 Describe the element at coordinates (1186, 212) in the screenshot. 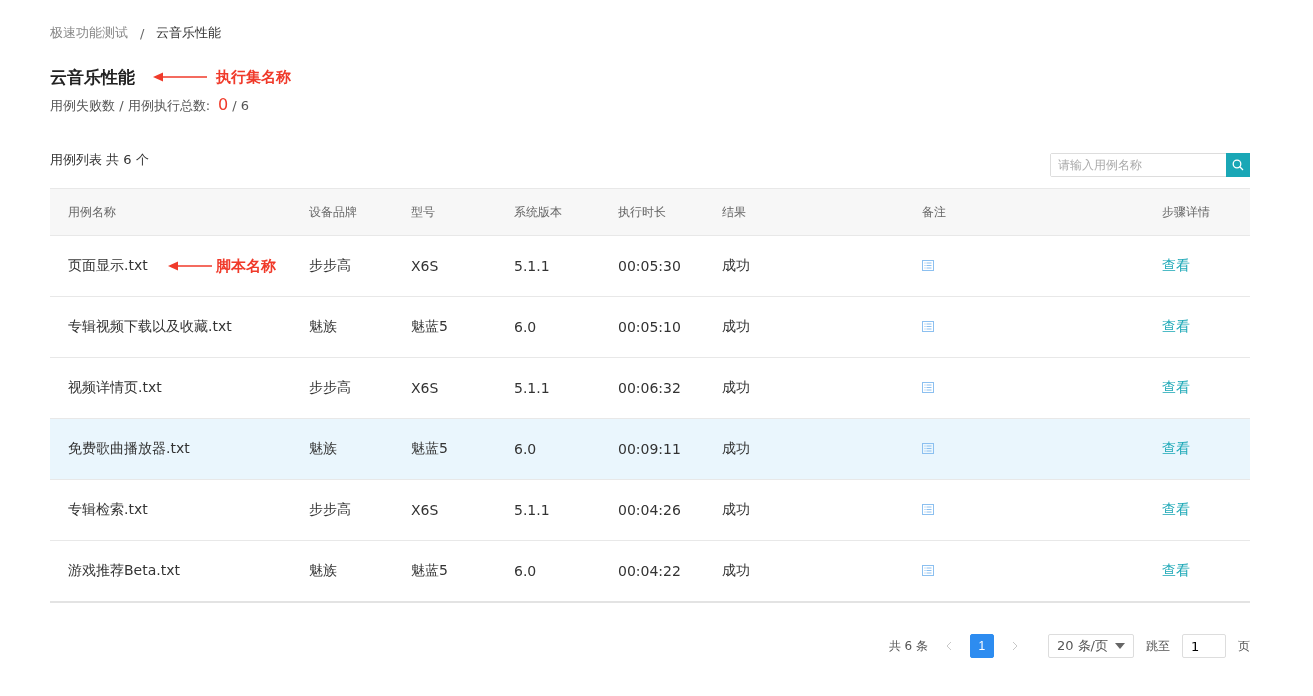

I see `column-header: 步骤详情` at that location.